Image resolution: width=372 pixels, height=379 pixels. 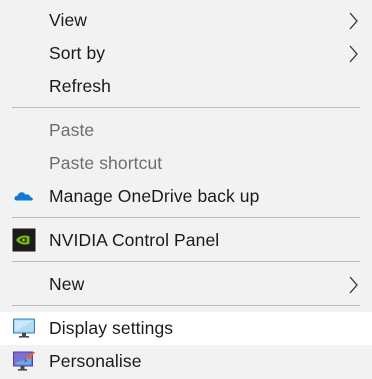 What do you see at coordinates (24, 328) in the screenshot?
I see `monitor-icon` at bounding box center [24, 328].